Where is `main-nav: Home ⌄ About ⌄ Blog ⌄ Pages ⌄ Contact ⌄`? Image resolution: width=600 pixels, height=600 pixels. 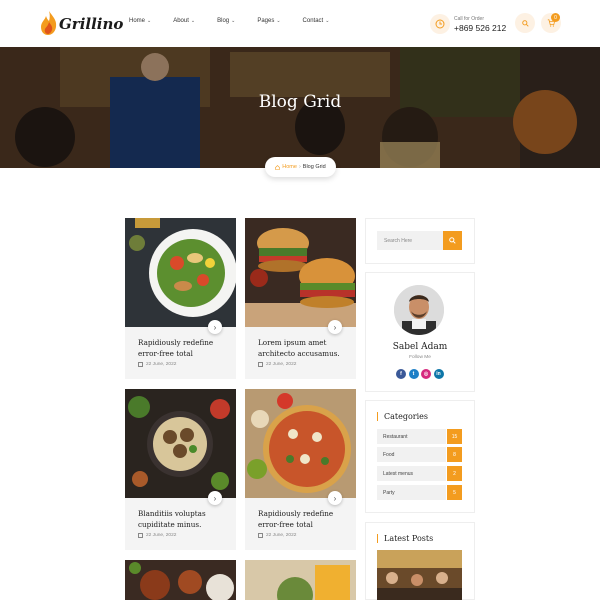
main-nav: Home ⌄ About ⌄ Blog ⌄ Pages ⌄ Contact ⌄ is located at coordinates (240, 21).